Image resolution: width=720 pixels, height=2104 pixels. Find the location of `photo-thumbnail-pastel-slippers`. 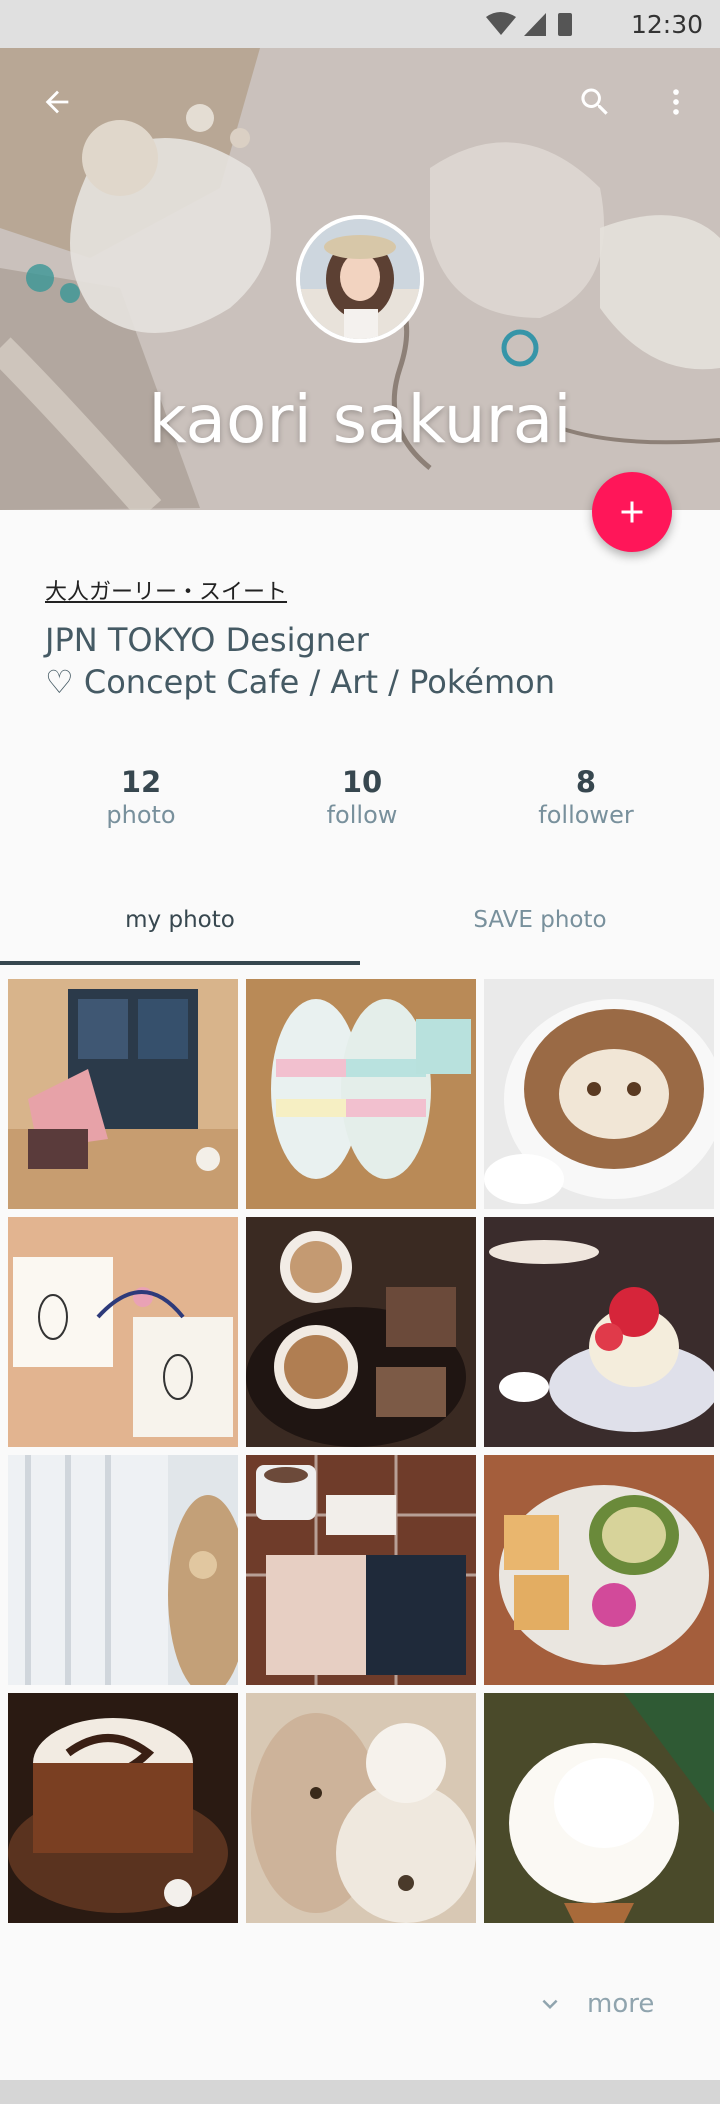

photo-thumbnail-pastel-slippers is located at coordinates (361, 1094).